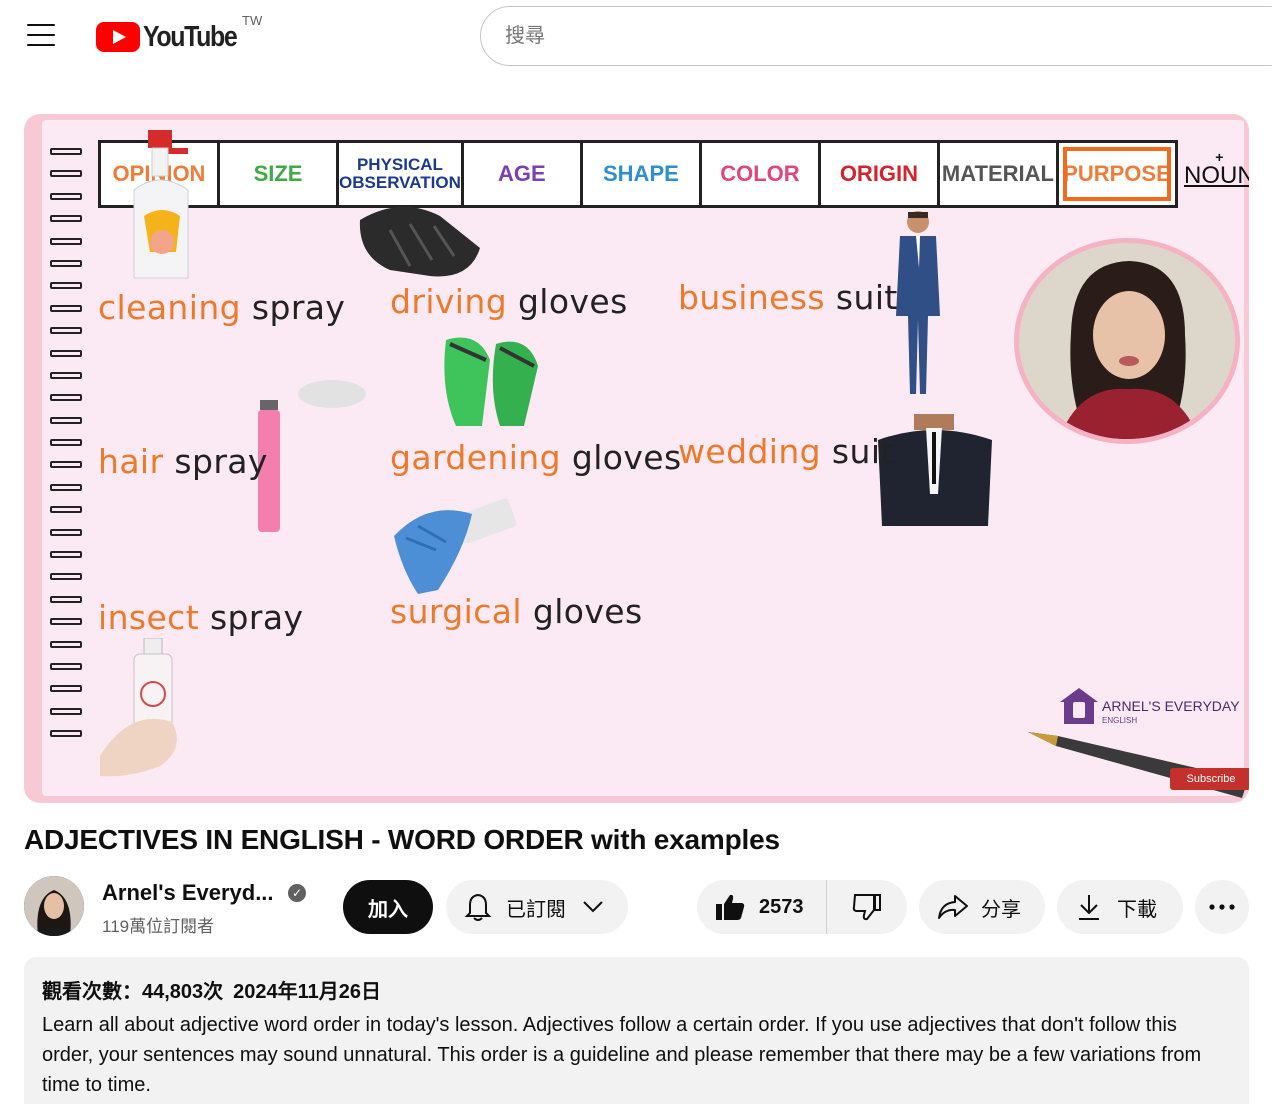  Describe the element at coordinates (642, 174) in the screenshot. I see `order-shape: SHAPE` at that location.